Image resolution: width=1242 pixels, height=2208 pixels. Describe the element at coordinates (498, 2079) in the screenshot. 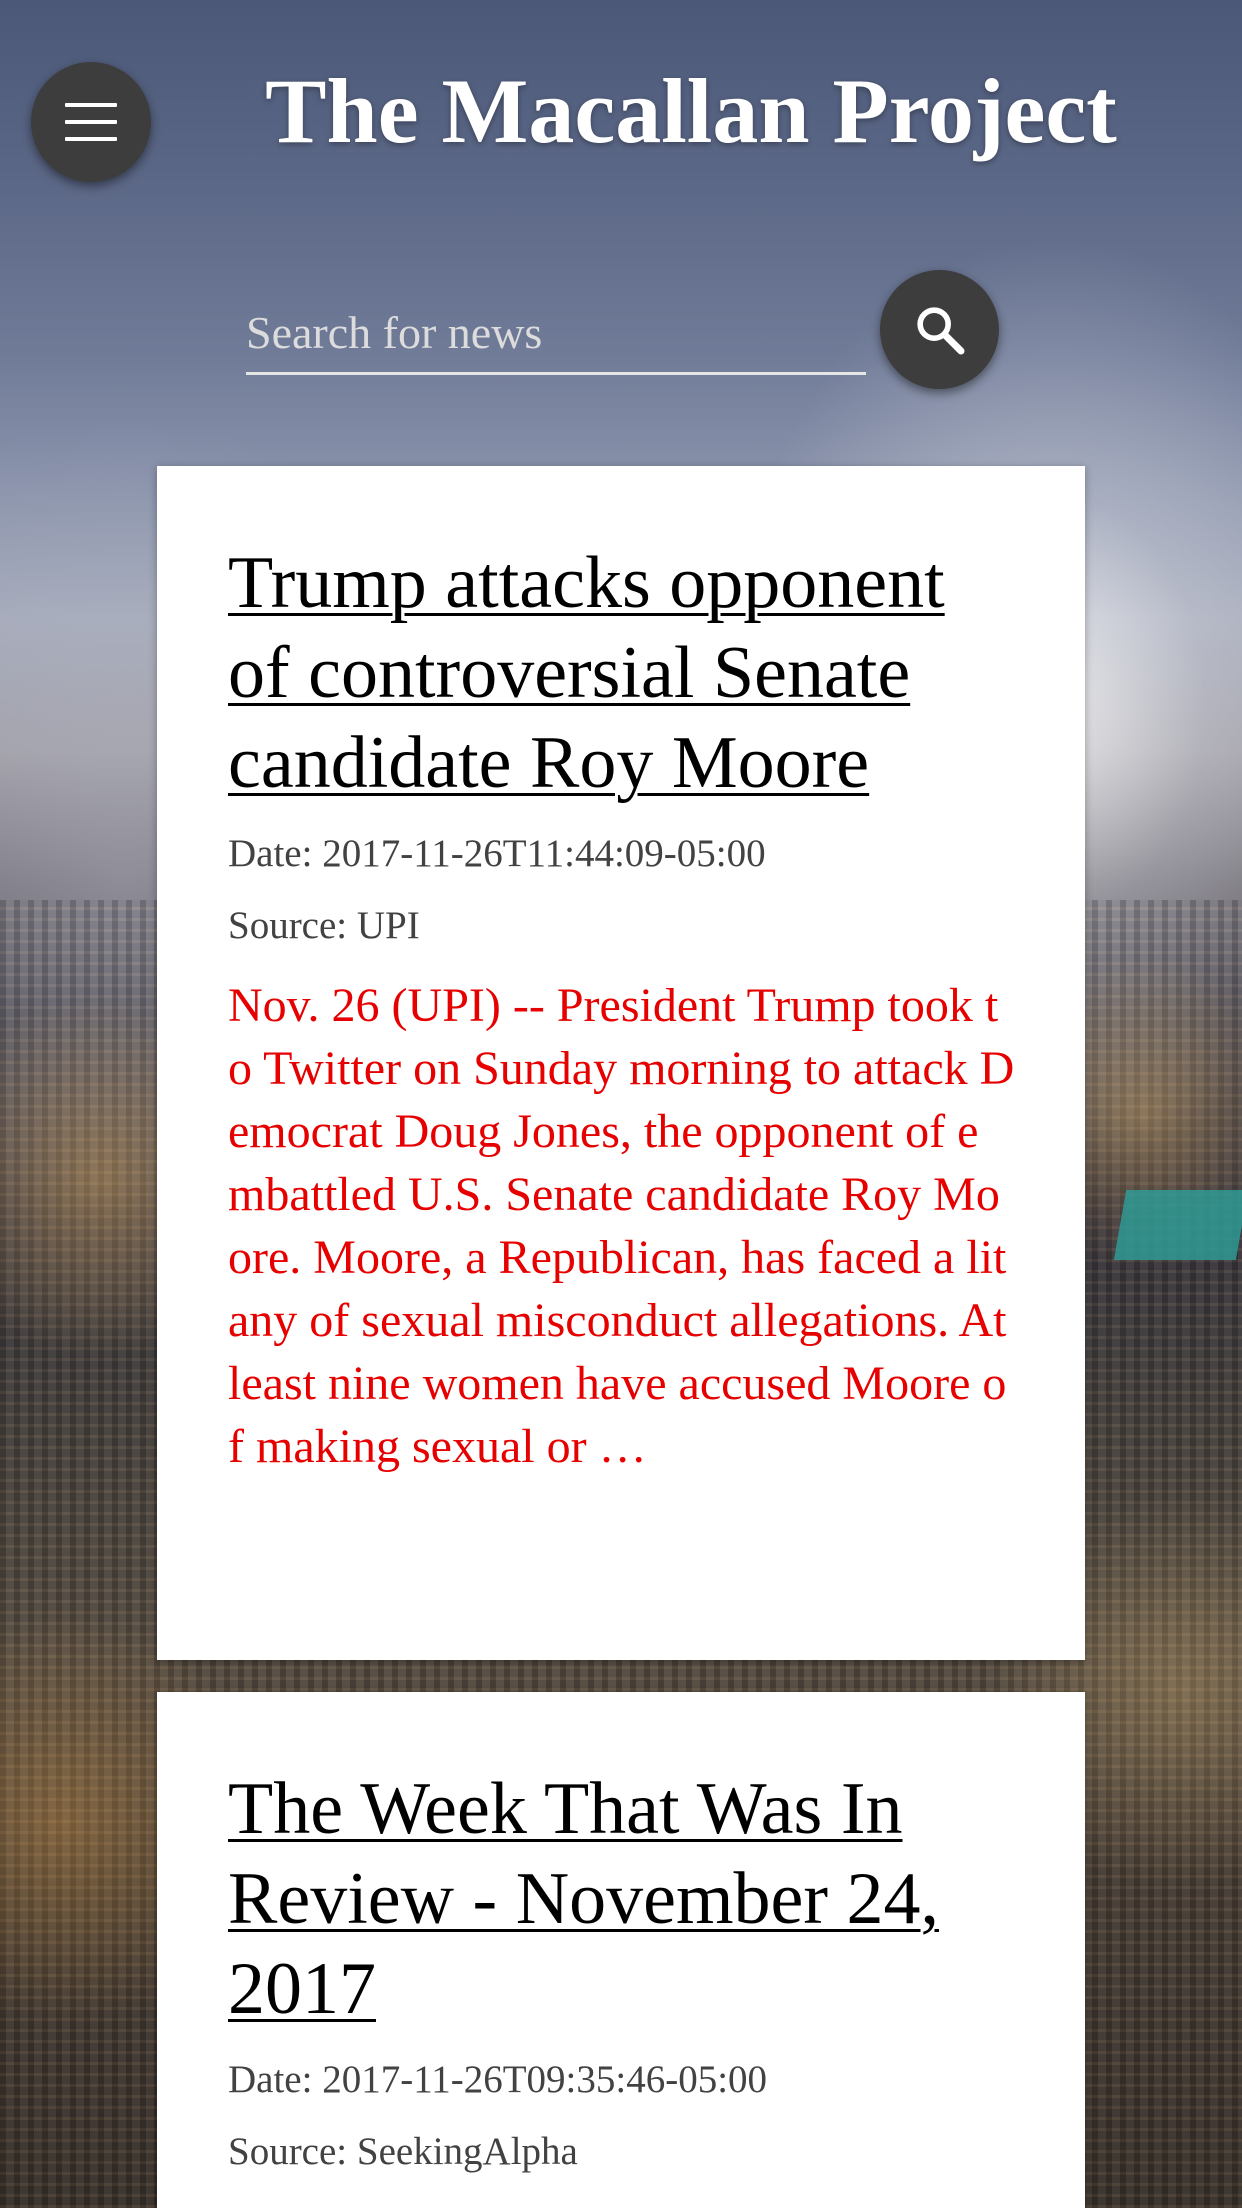

I see `article-date: Date: 2017-11-26T09:35:46-05:00` at that location.